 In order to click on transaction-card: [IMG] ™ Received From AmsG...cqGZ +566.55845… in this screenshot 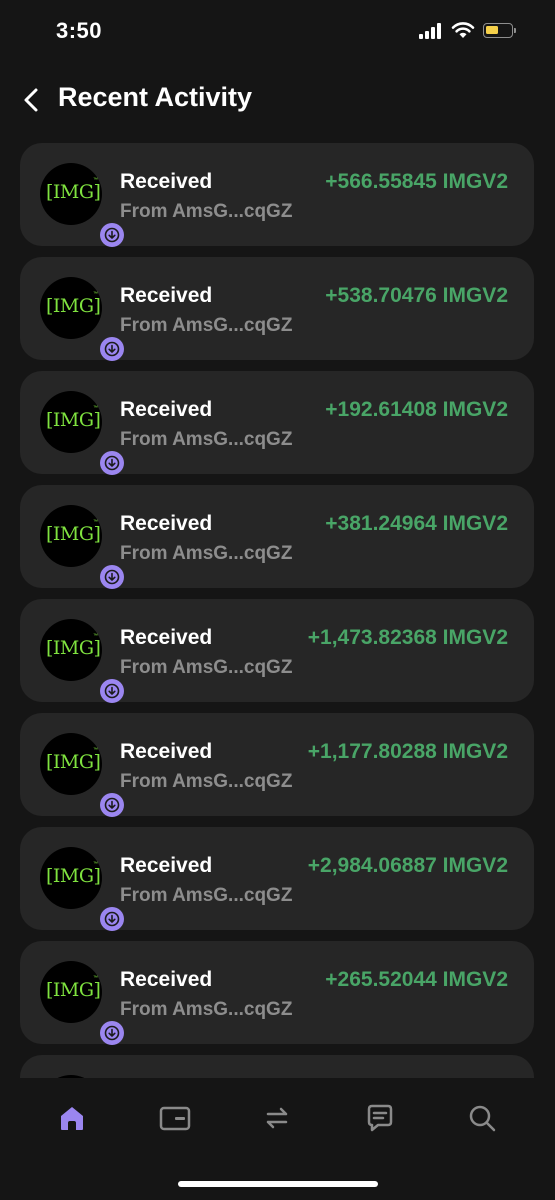, I will do `click(277, 195)`.